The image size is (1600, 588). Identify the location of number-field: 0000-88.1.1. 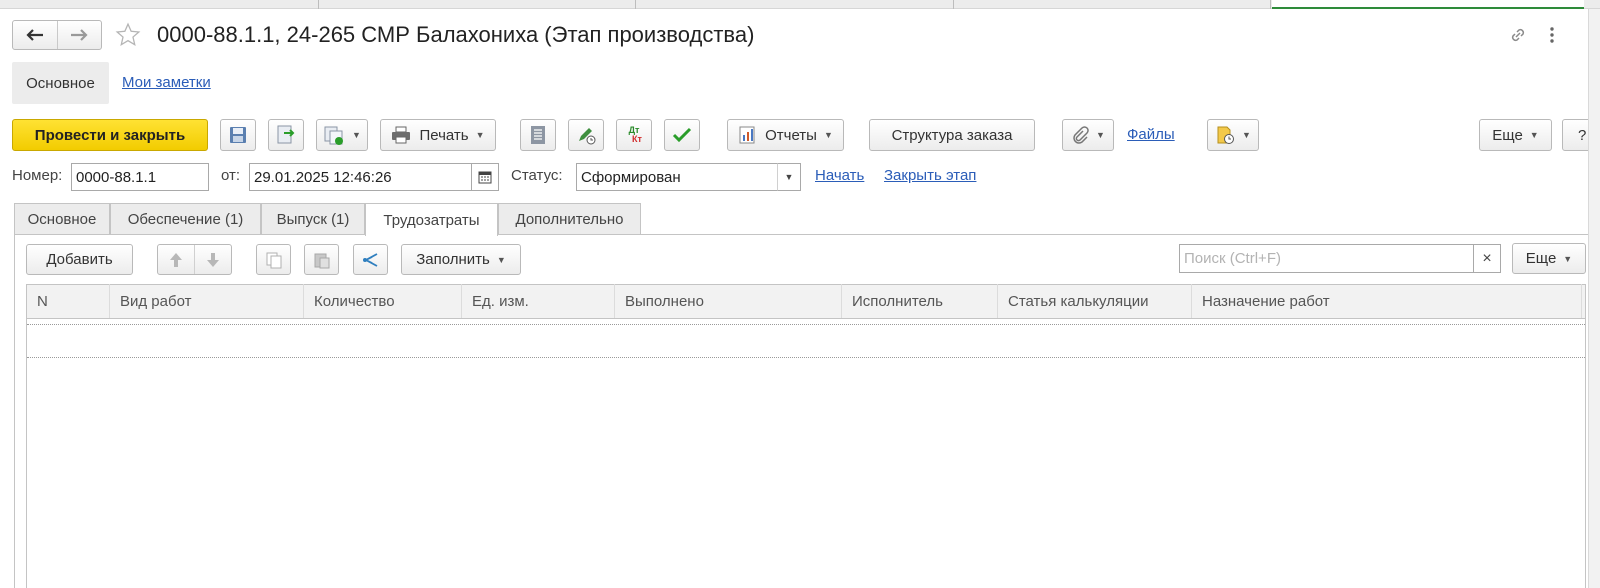
(140, 177).